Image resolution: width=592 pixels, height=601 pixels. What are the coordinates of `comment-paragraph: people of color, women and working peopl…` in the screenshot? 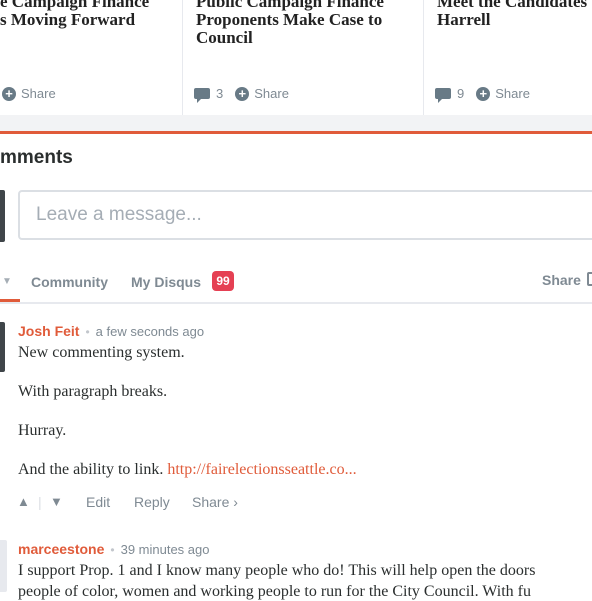 It's located at (274, 591).